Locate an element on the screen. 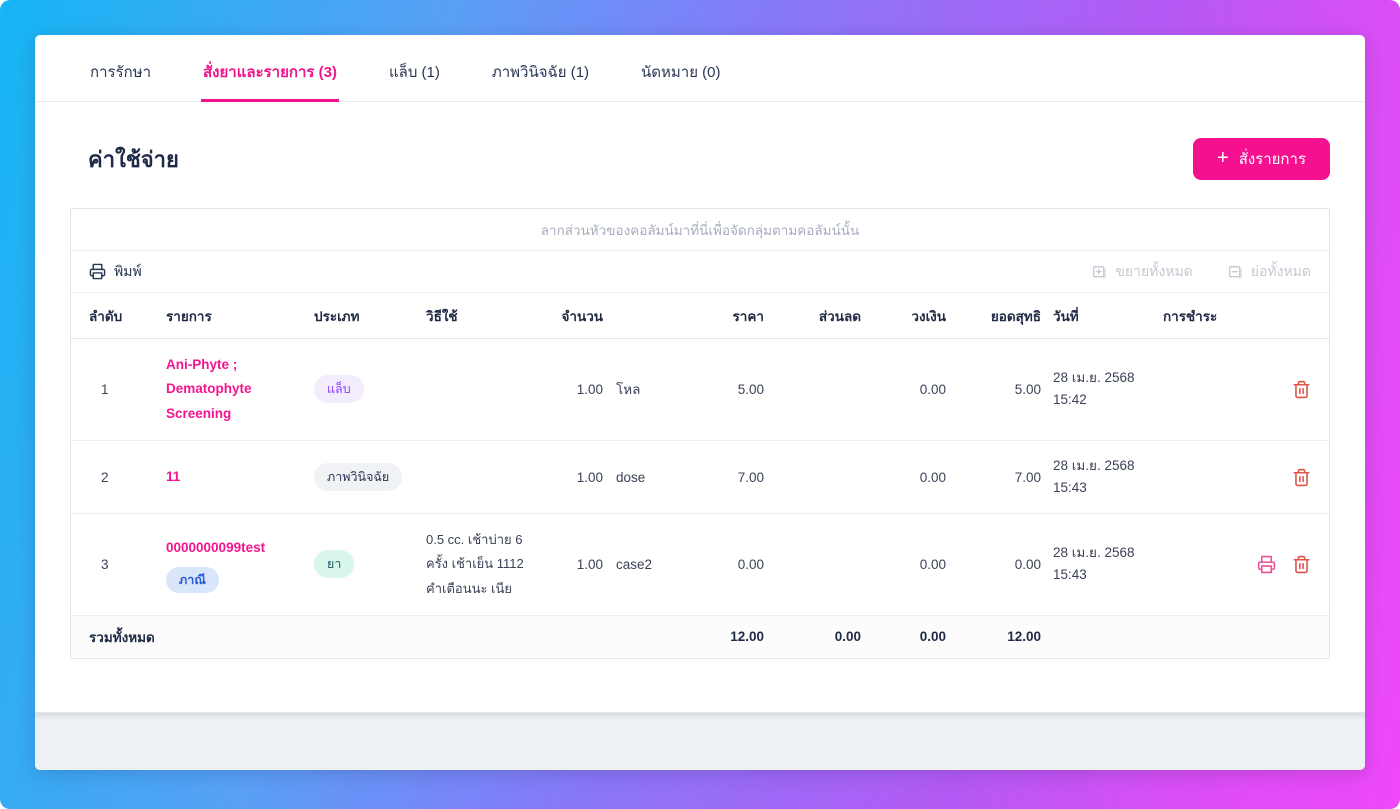 The image size is (1400, 809). col-header-no: ลำดับ is located at coordinates (127, 316).